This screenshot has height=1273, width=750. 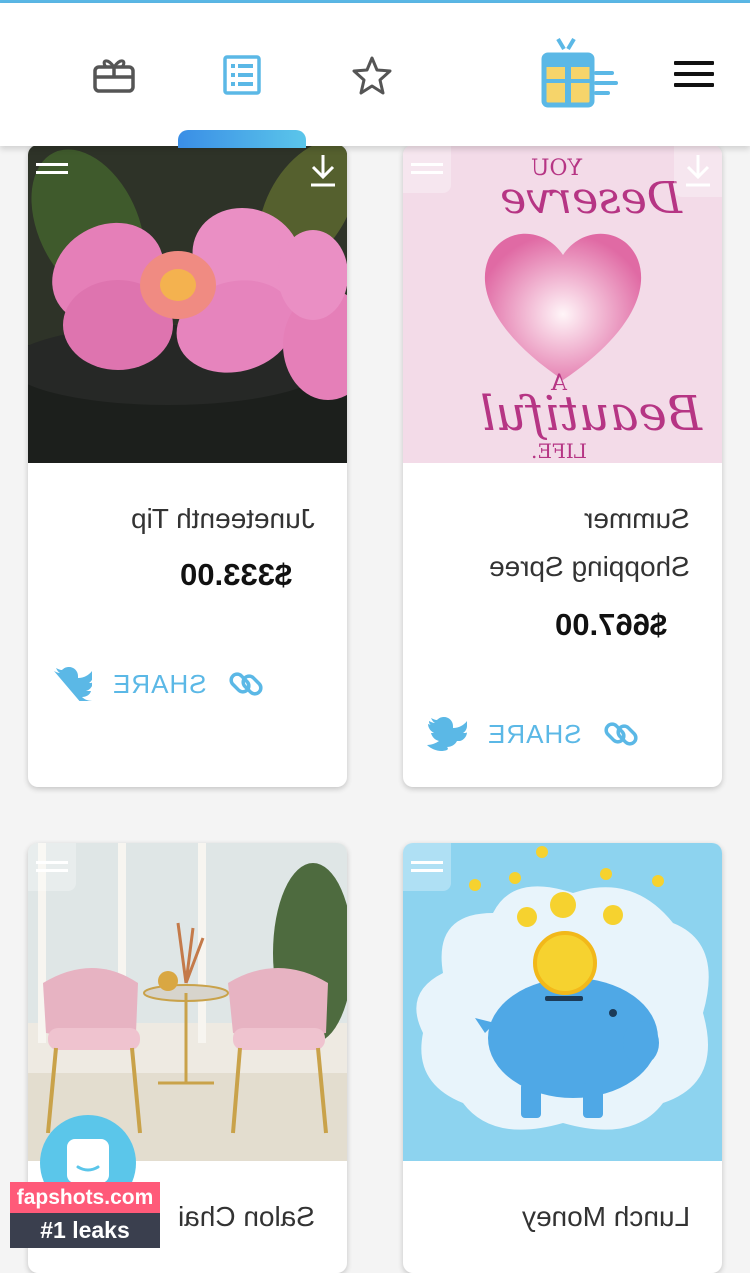 What do you see at coordinates (85, 1197) in the screenshot?
I see `watermark-site: fapshots.com` at bounding box center [85, 1197].